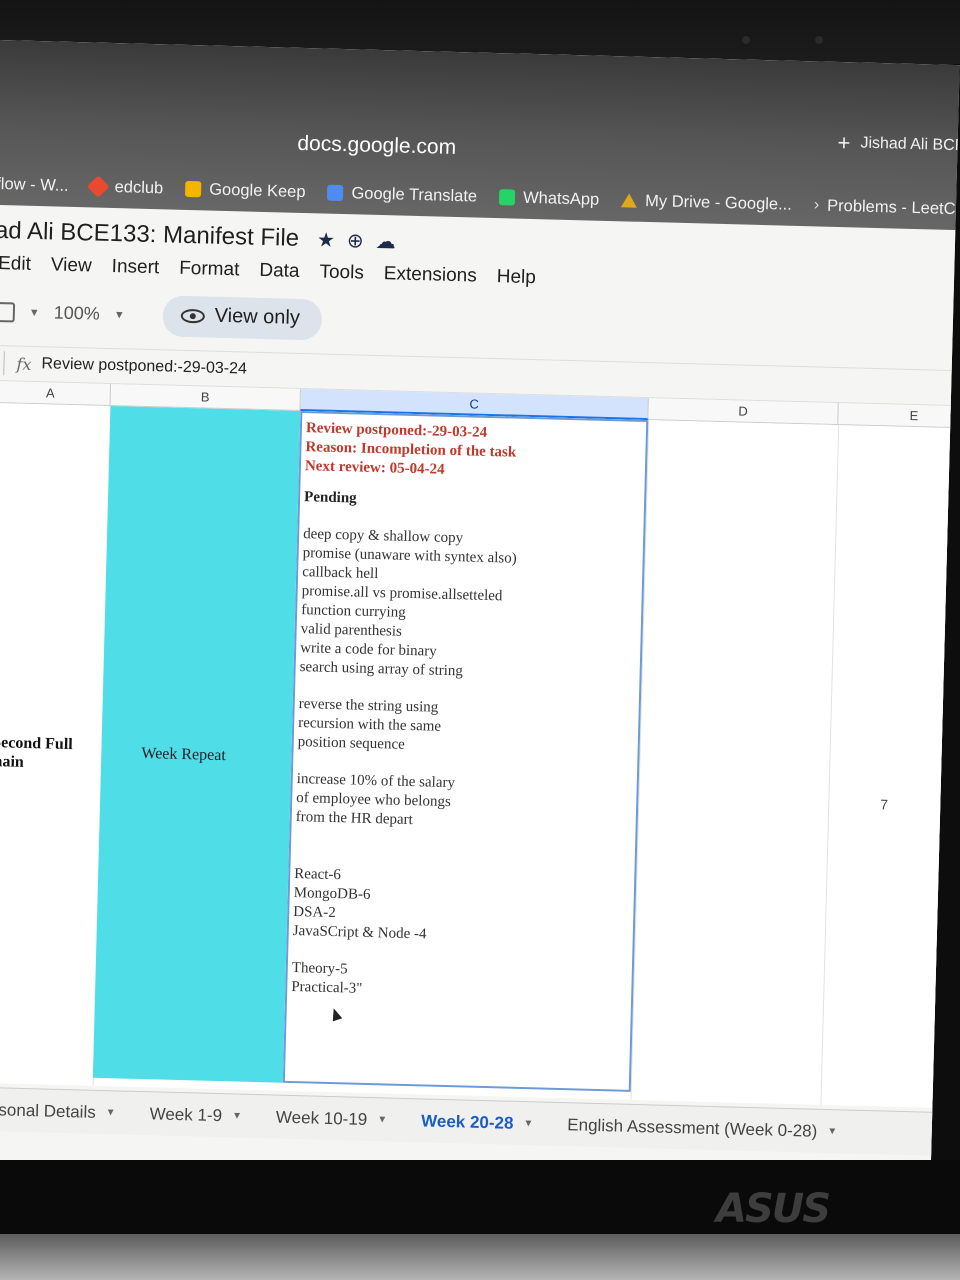 This screenshot has width=960, height=1280. I want to click on cell-text-line: omain, so click(12, 761).